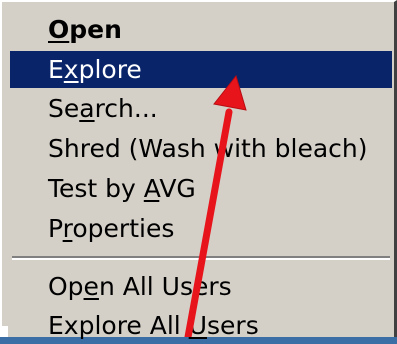 This screenshot has width=397, height=344. I want to click on menu-item-explore-label-pre: E, so click(56, 69).